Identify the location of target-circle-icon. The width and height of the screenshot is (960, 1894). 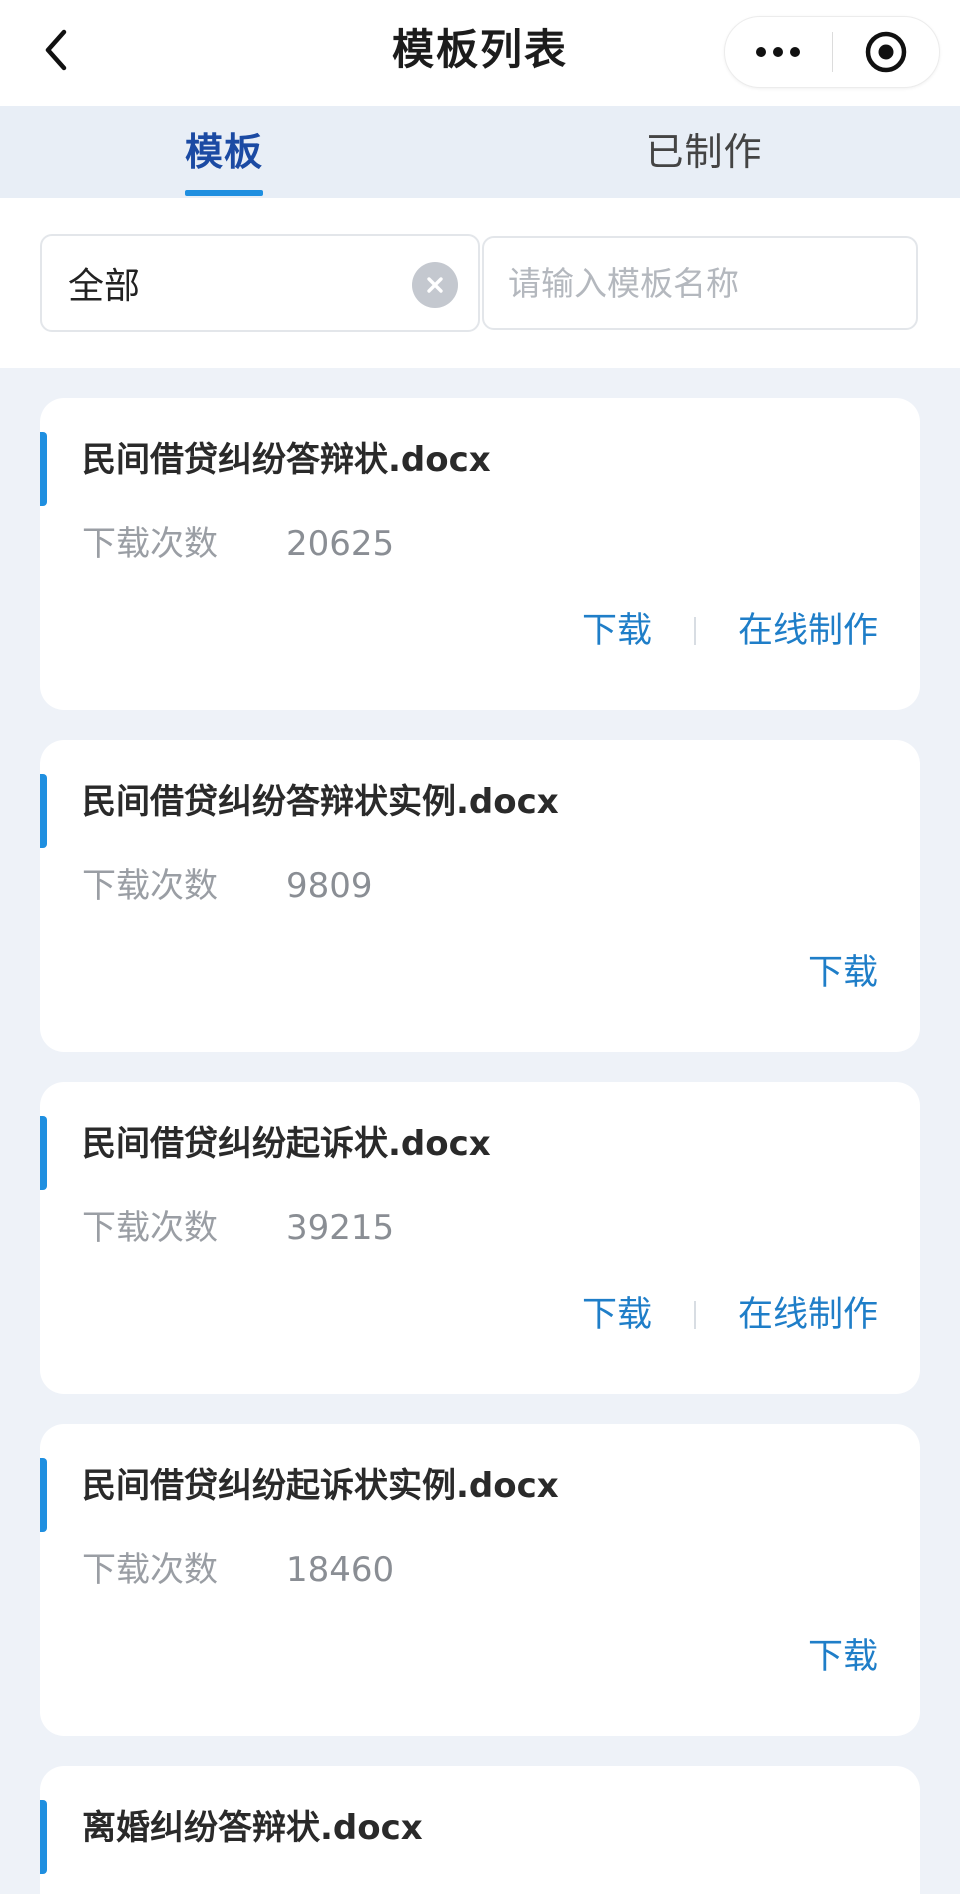
(885, 52).